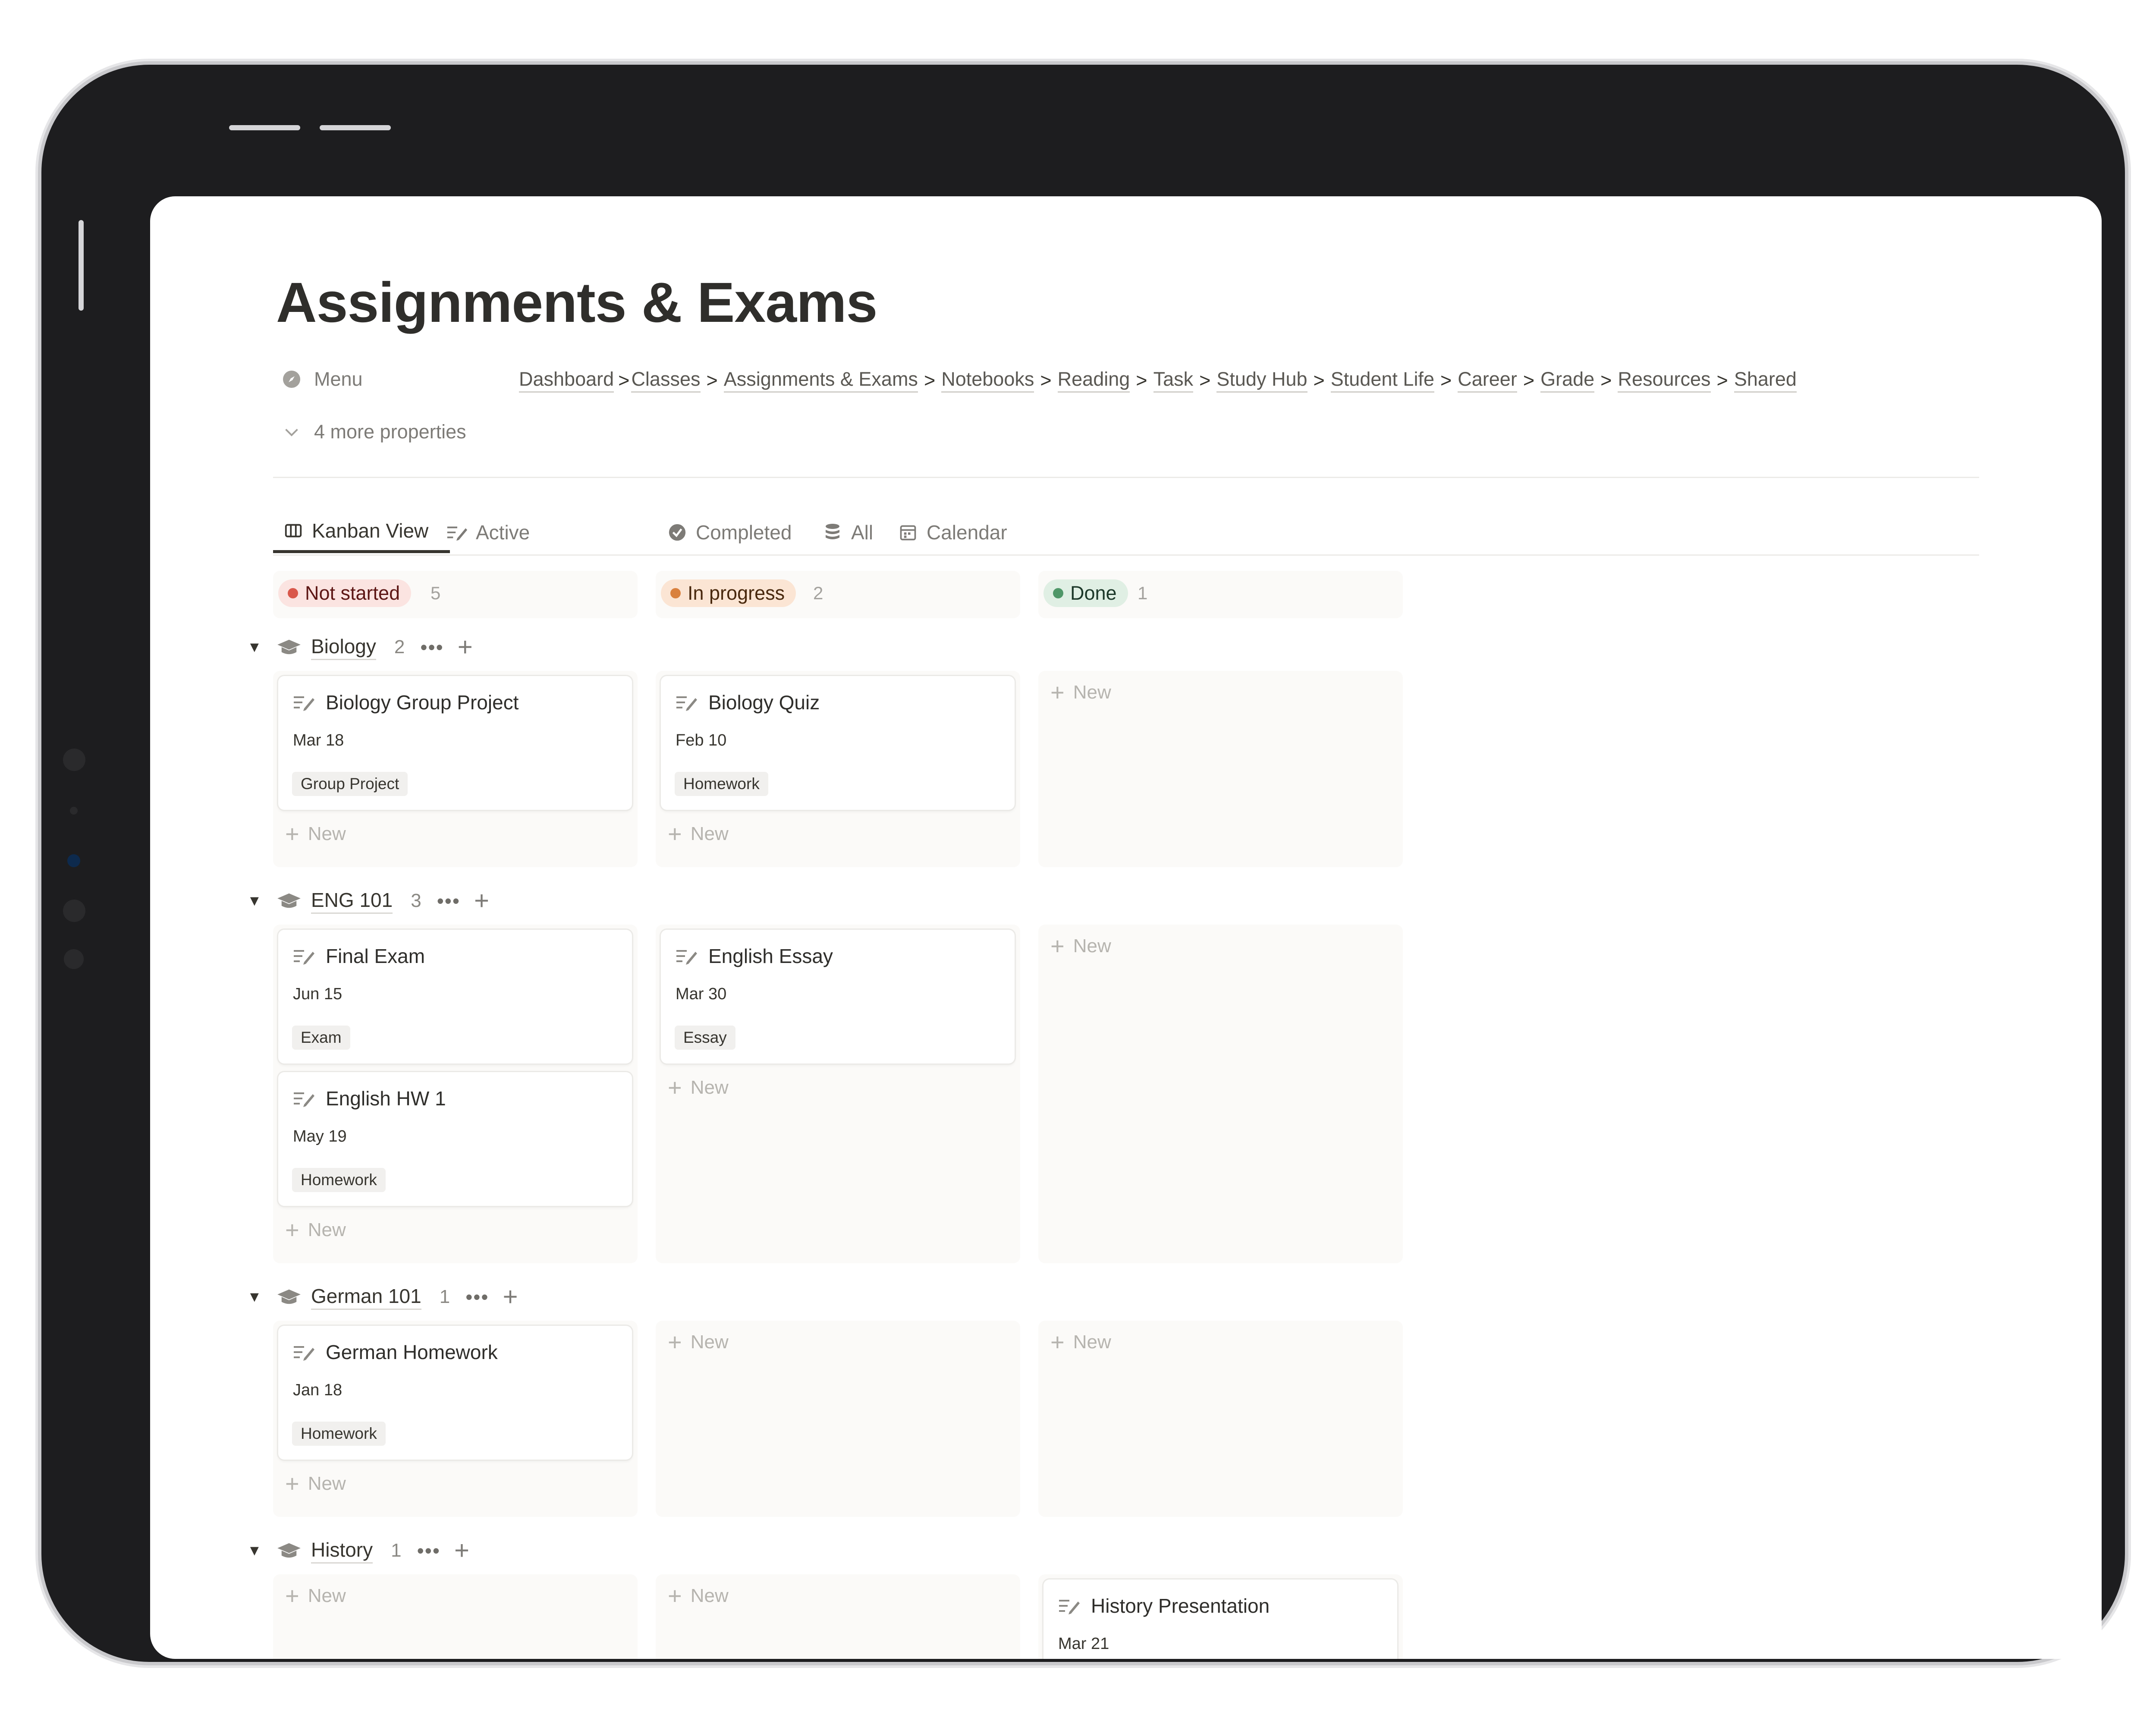  What do you see at coordinates (395, 1352) in the screenshot?
I see `card-title: German Homework` at bounding box center [395, 1352].